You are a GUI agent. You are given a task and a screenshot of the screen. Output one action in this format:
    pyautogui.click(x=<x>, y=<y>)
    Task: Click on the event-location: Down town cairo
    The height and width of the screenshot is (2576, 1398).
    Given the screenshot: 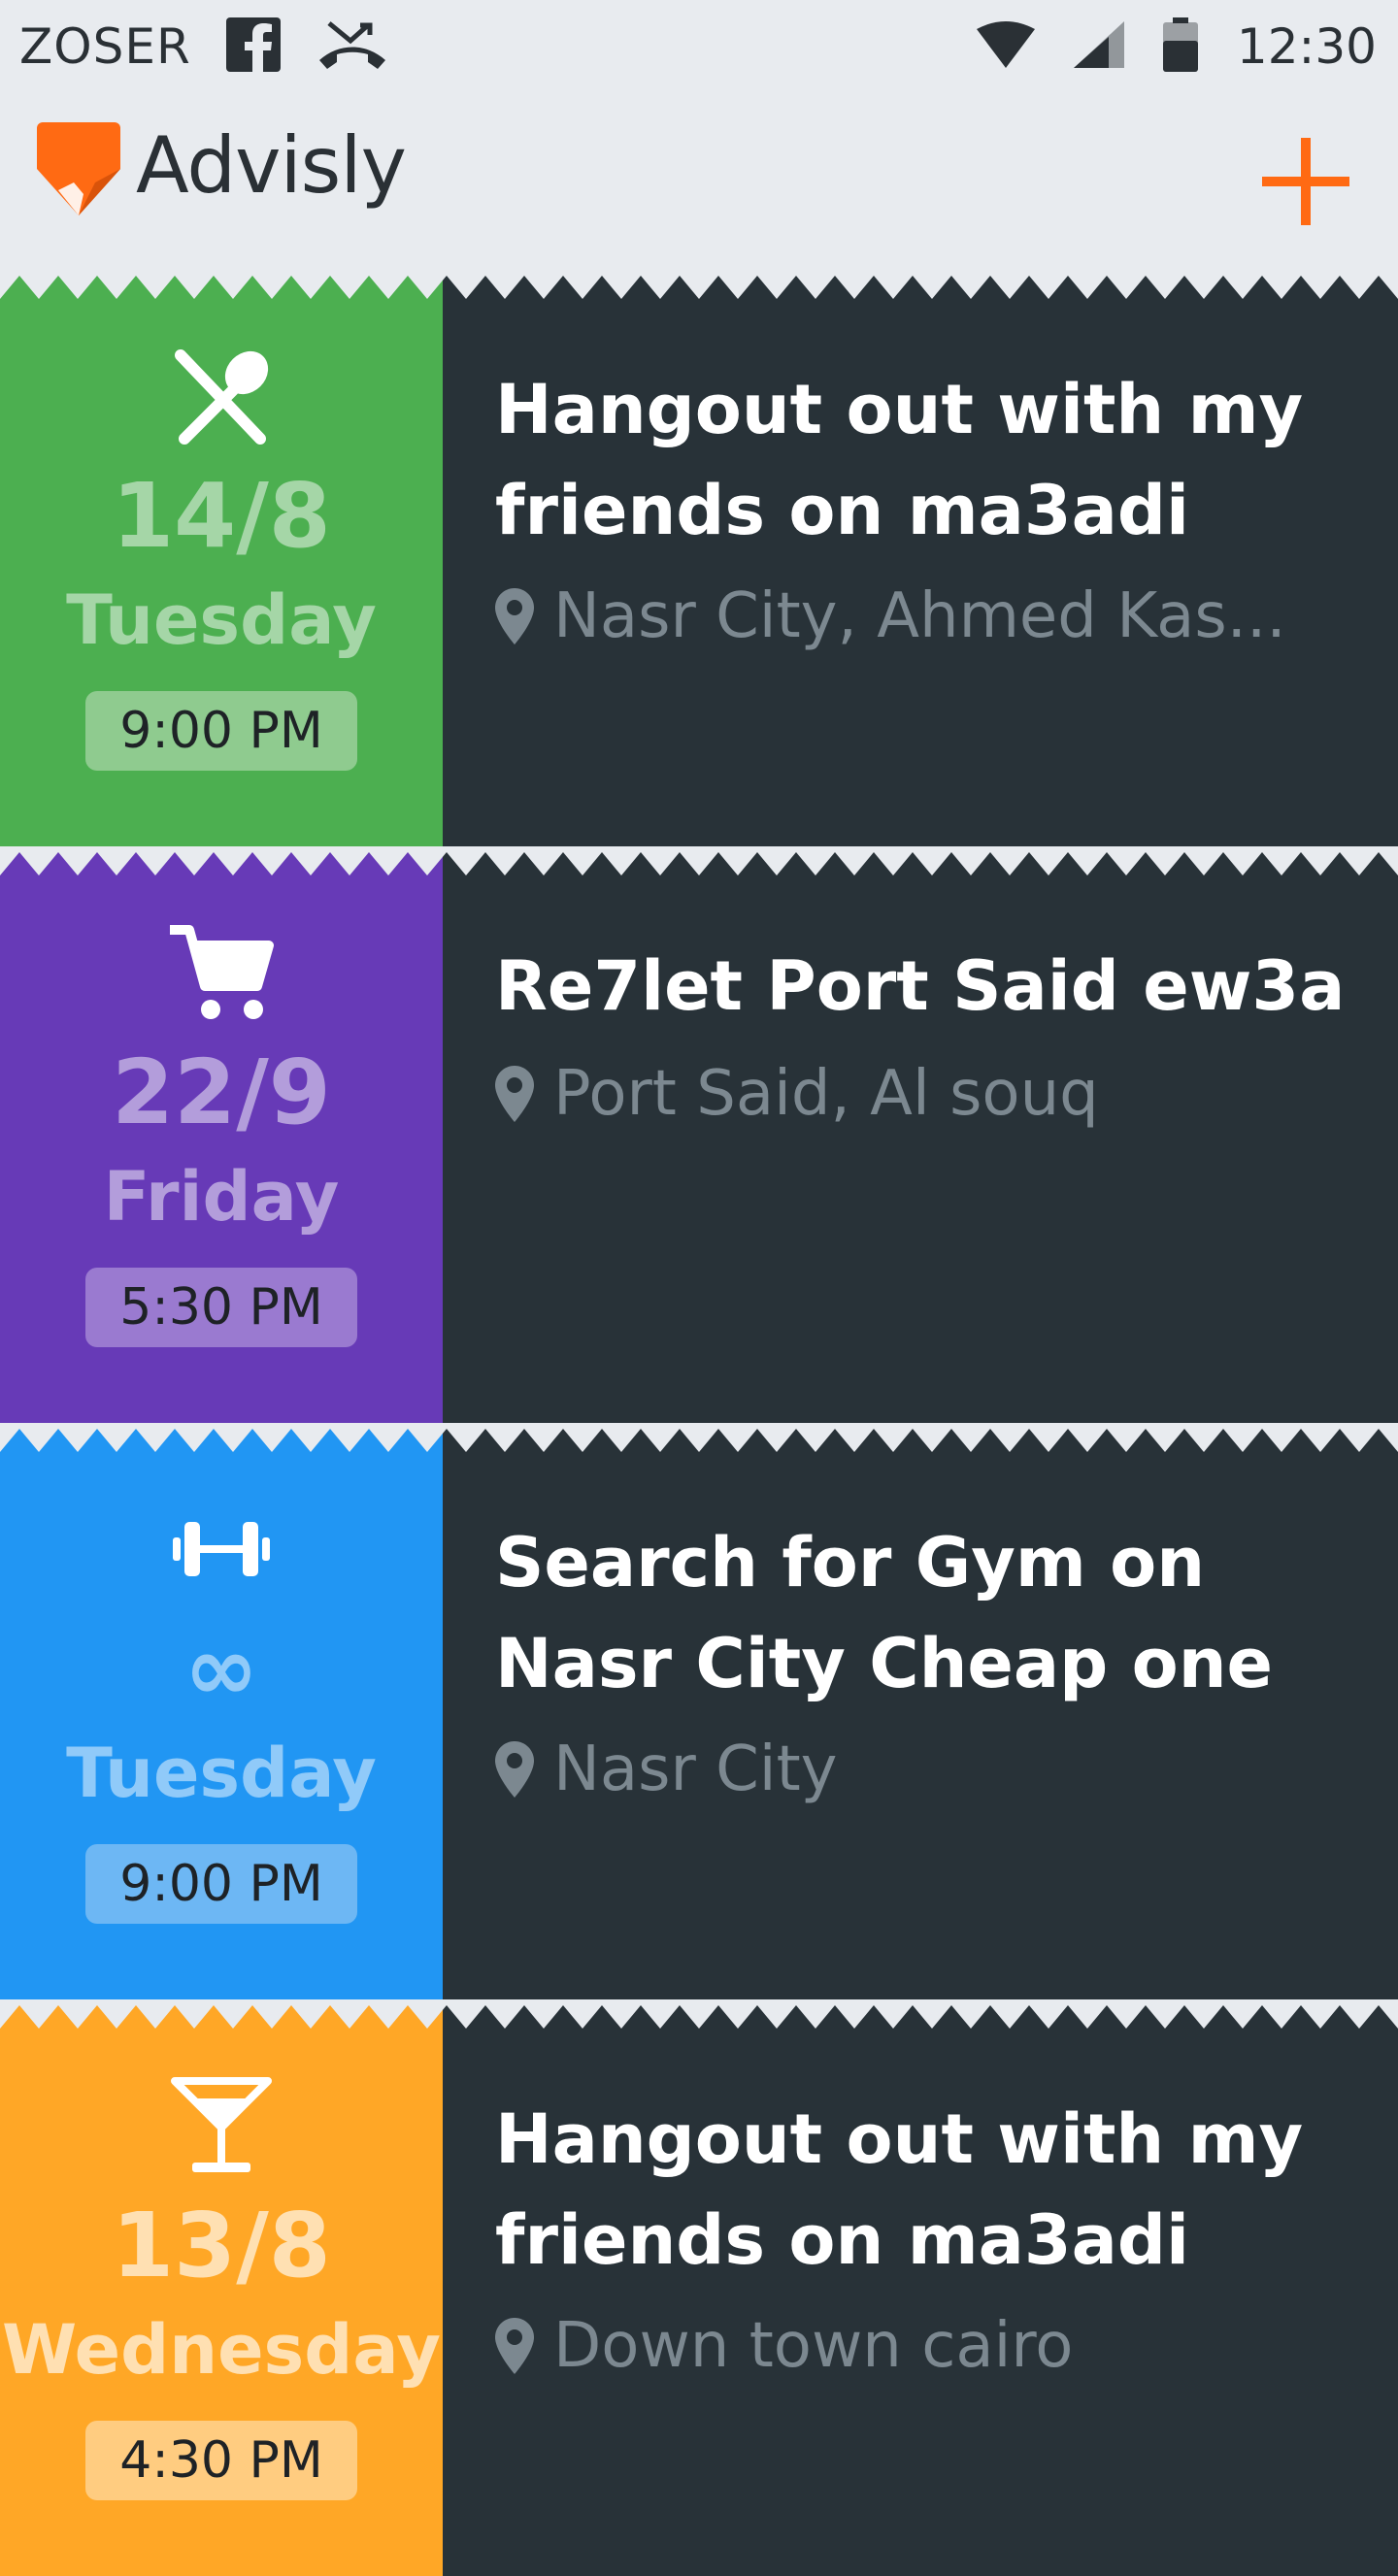 What is the action you would take?
    pyautogui.click(x=784, y=2346)
    